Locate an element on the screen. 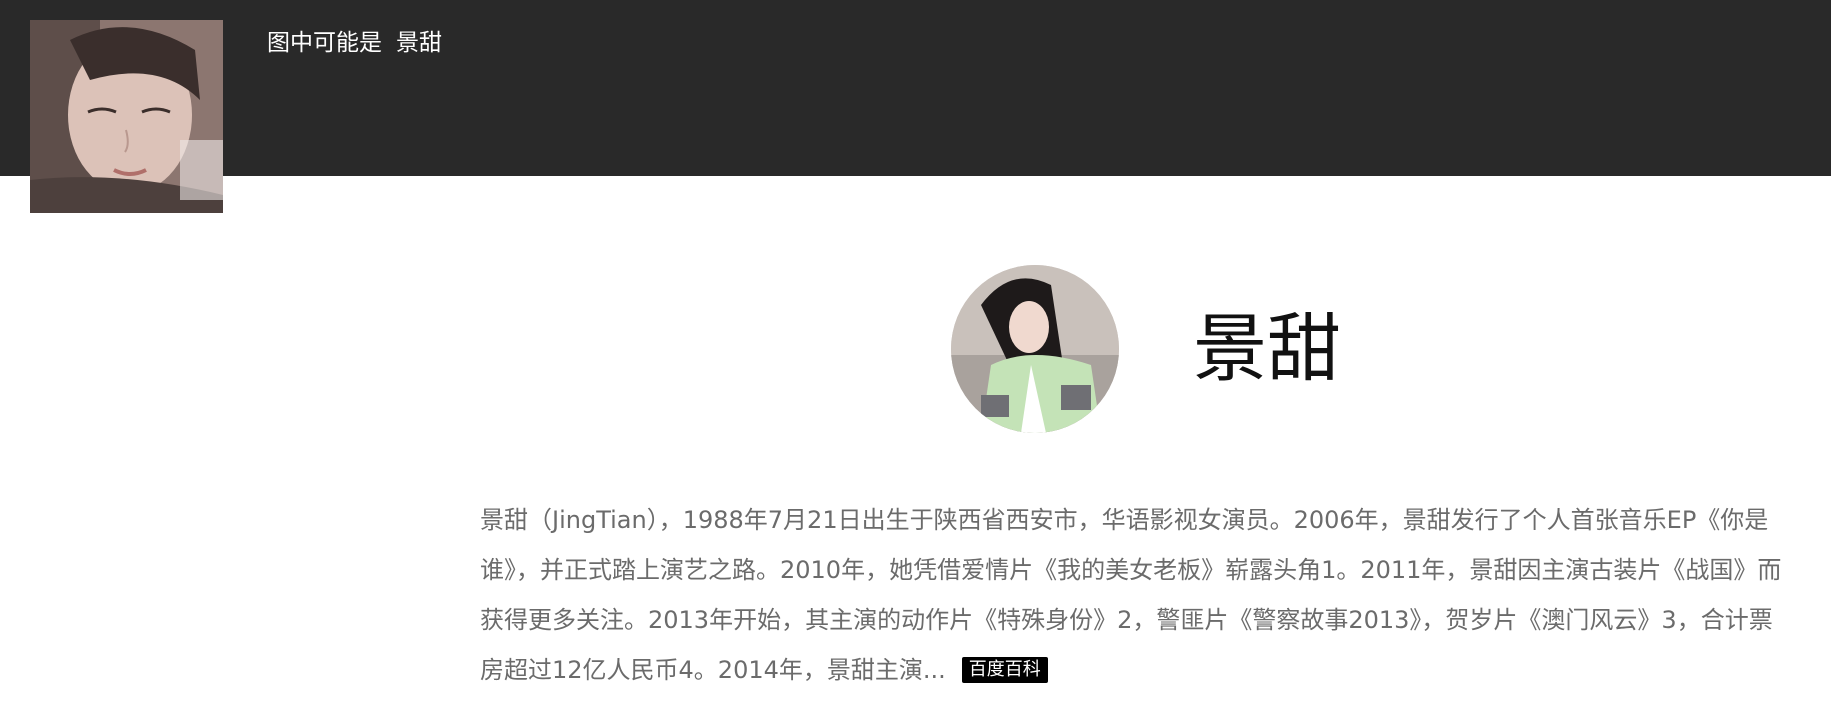  query-photo is located at coordinates (126, 116).